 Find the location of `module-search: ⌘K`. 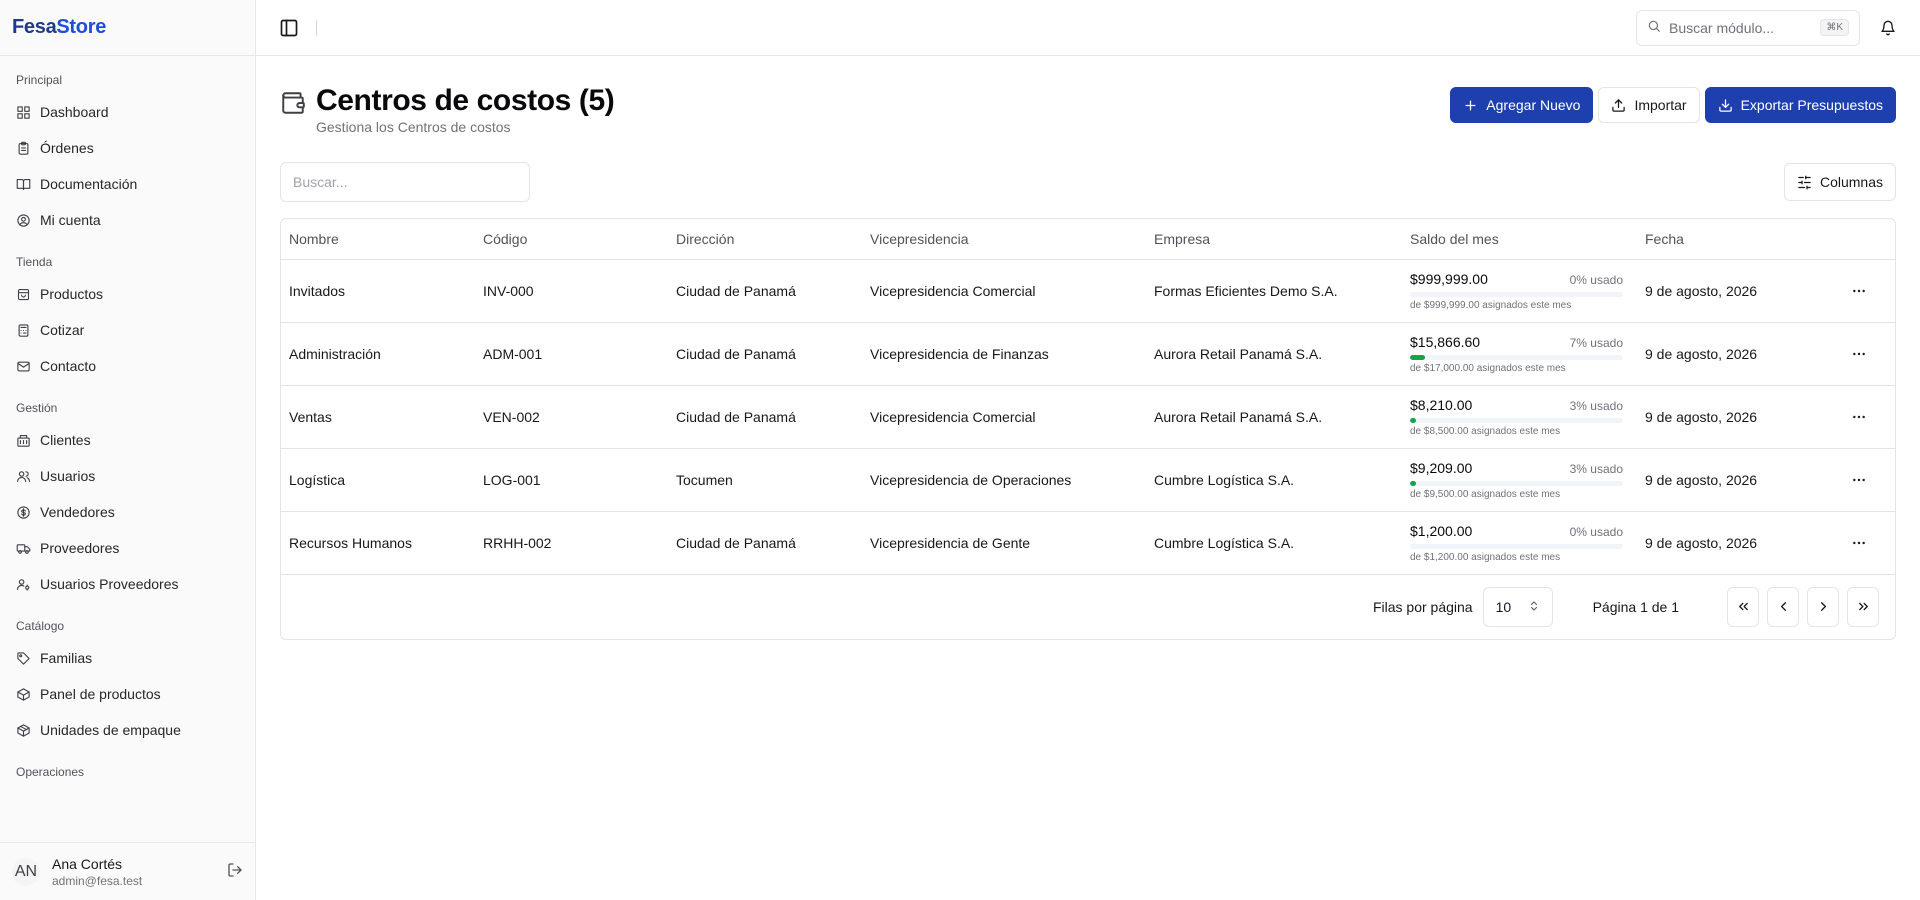

module-search: ⌘K is located at coordinates (1748, 27).